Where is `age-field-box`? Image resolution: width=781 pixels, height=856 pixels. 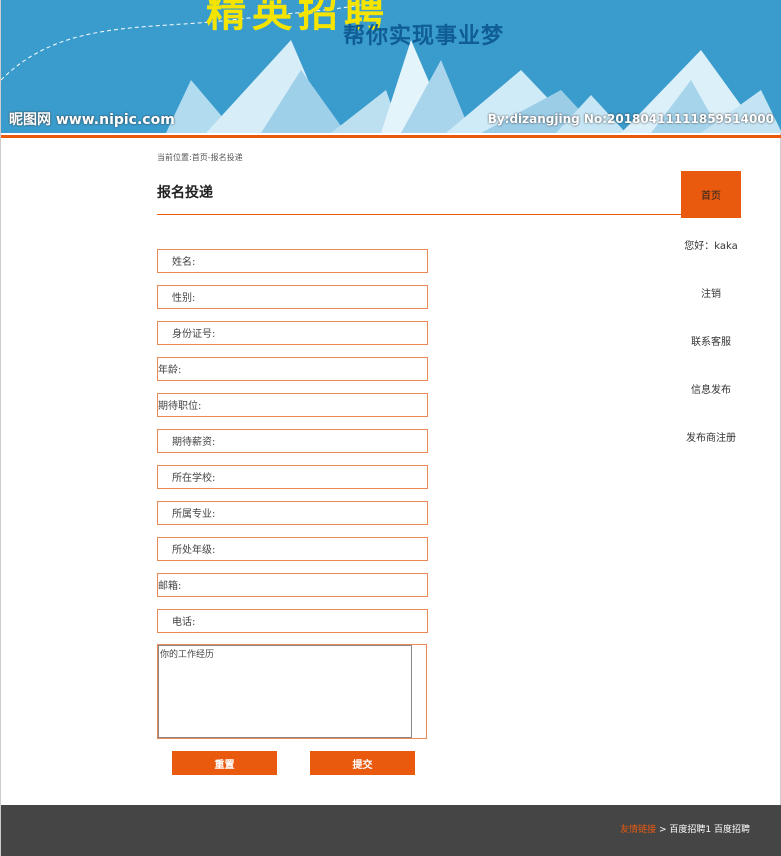
age-field-box is located at coordinates (292, 369).